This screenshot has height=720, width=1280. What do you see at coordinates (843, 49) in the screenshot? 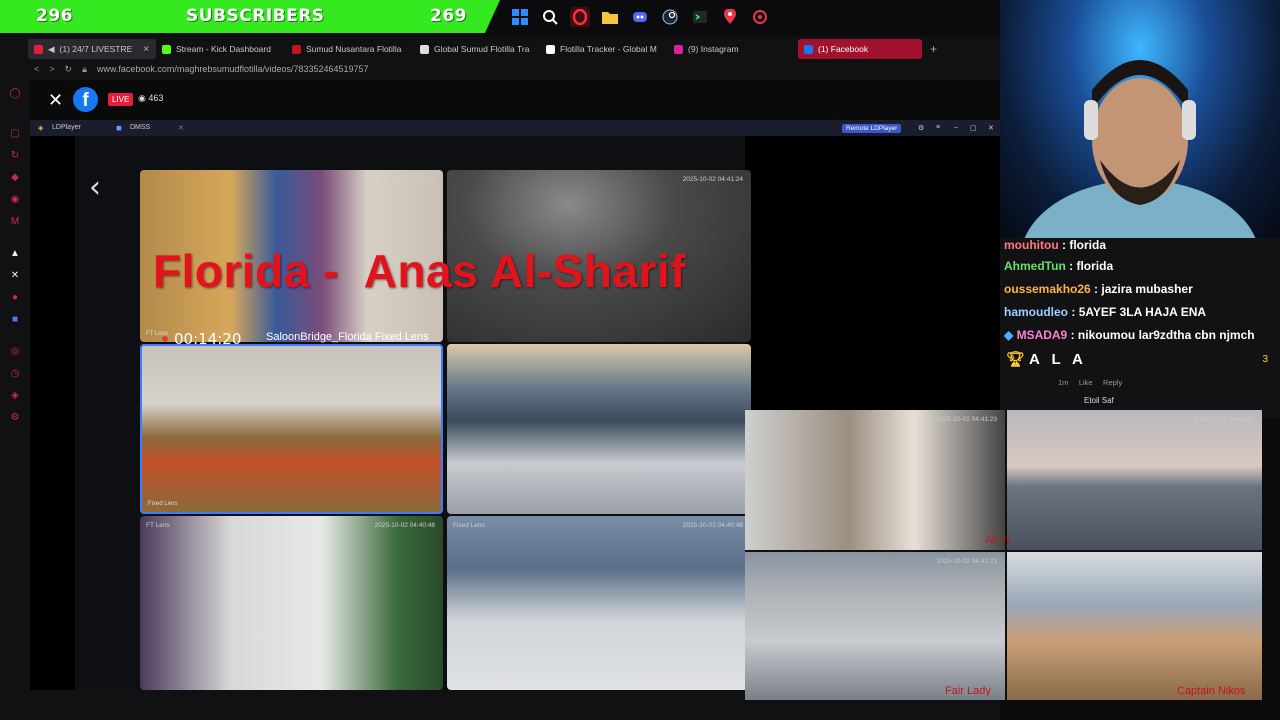
I see `tab-label: (1) Facebook` at bounding box center [843, 49].